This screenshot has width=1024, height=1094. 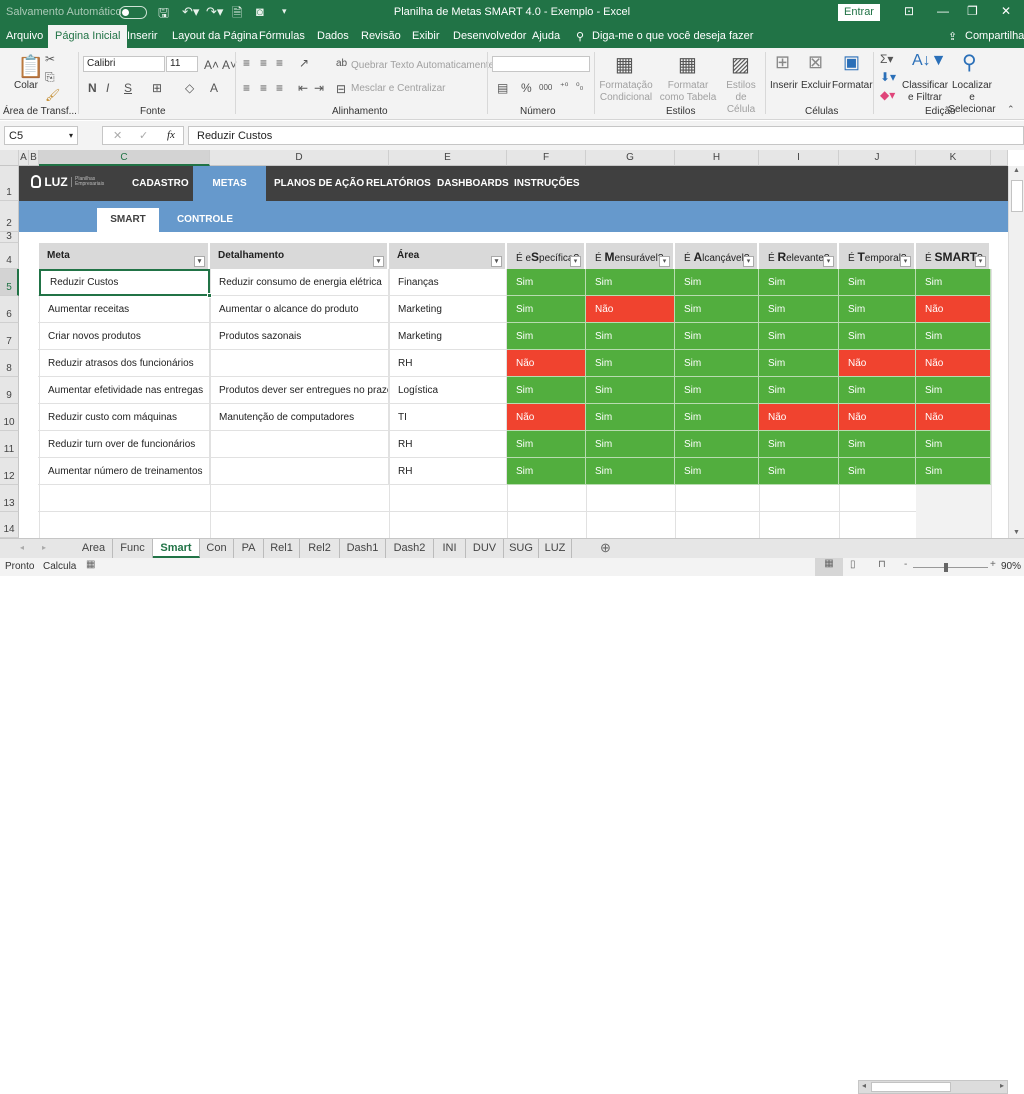 What do you see at coordinates (124, 444) in the screenshot?
I see `cell-meta: Reduzir turn over de funcionários` at bounding box center [124, 444].